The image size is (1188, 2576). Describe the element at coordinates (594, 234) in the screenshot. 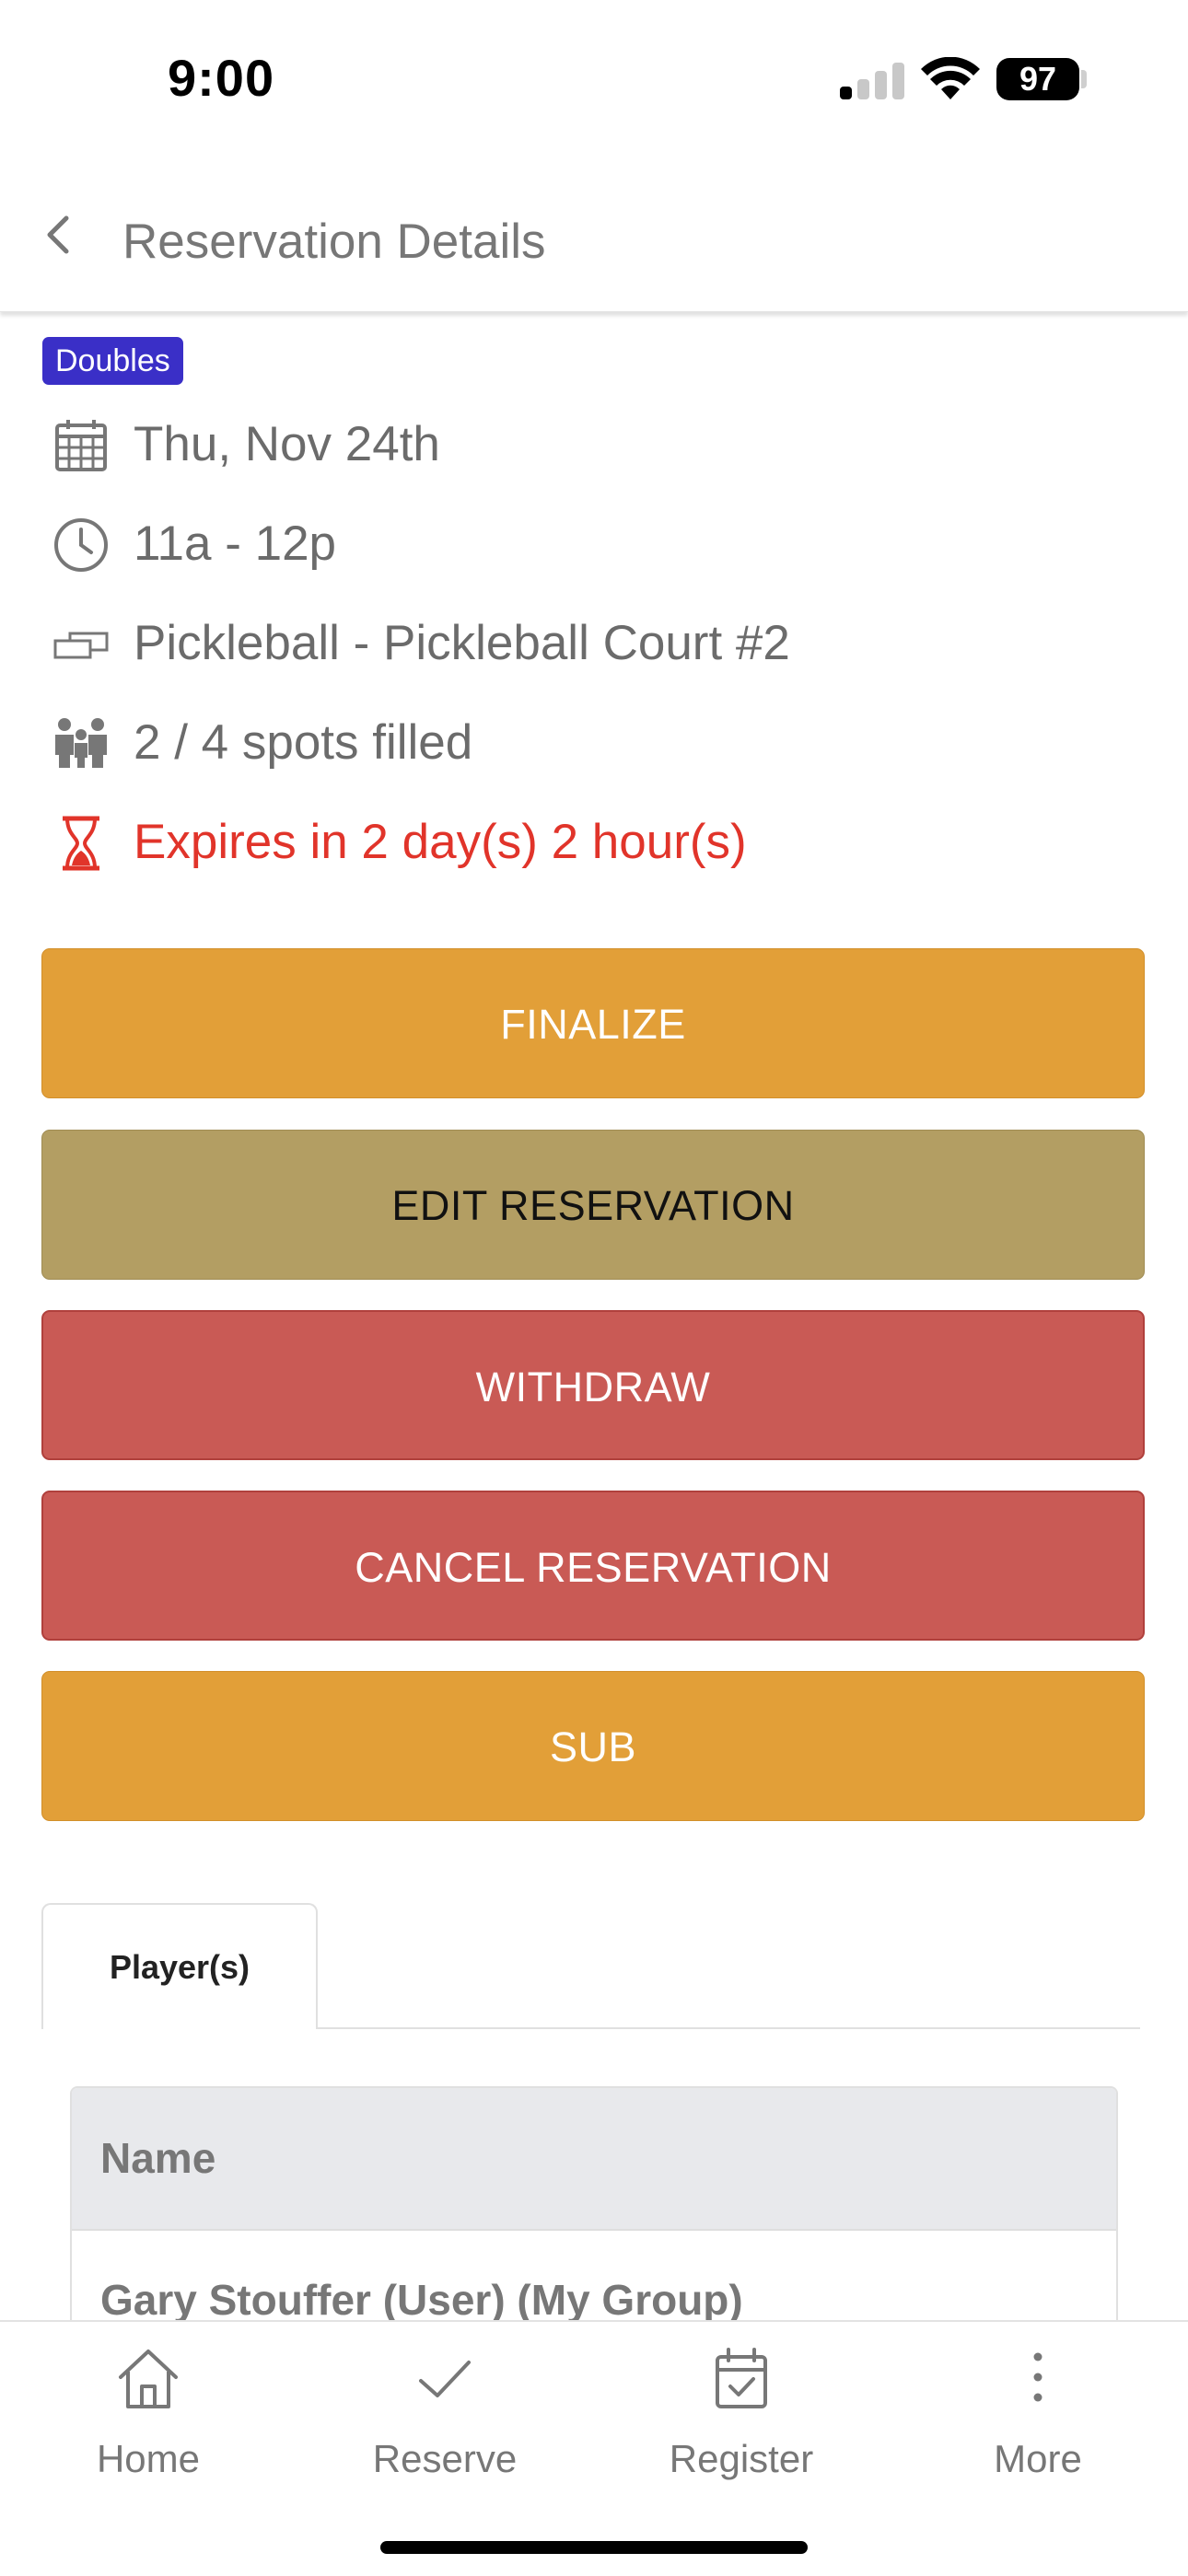

I see `nav-bar: Reservation Details` at that location.